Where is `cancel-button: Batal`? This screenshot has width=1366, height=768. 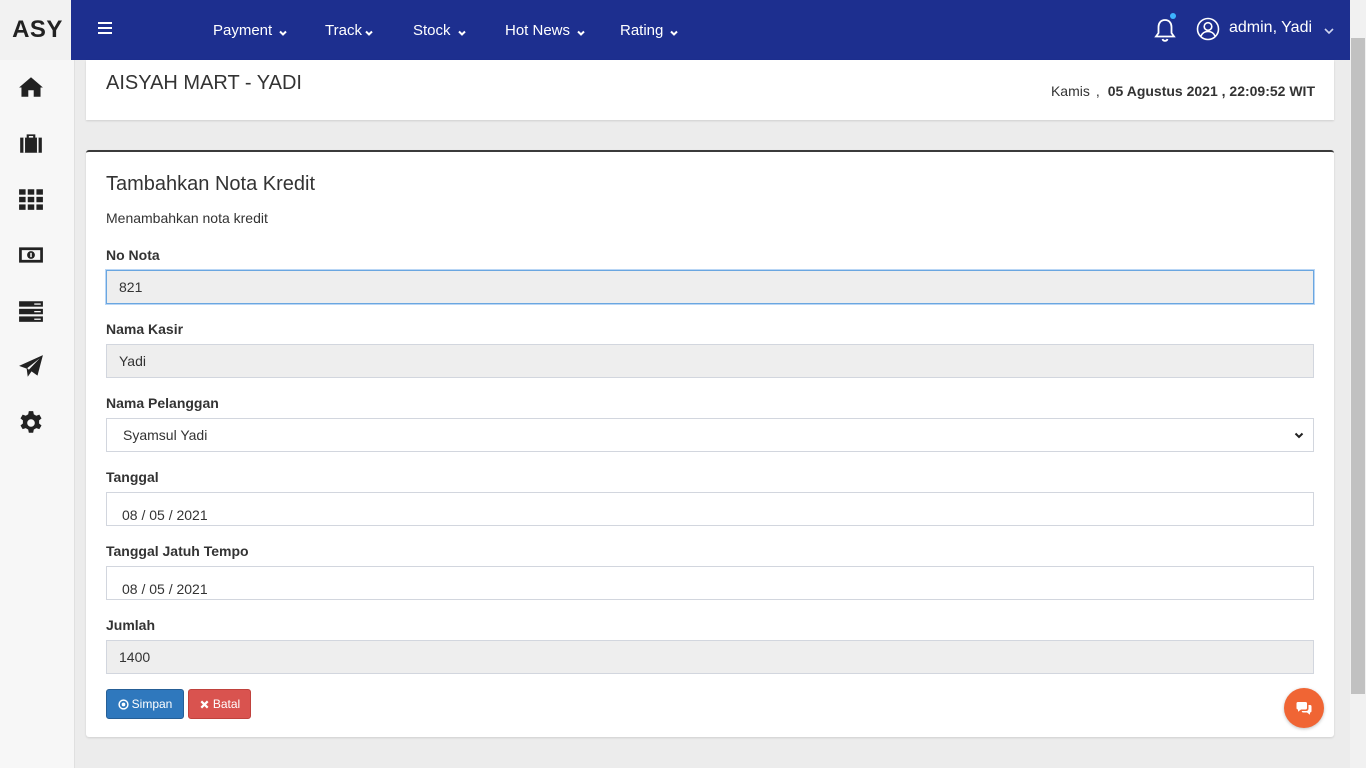 cancel-button: Batal is located at coordinates (219, 704).